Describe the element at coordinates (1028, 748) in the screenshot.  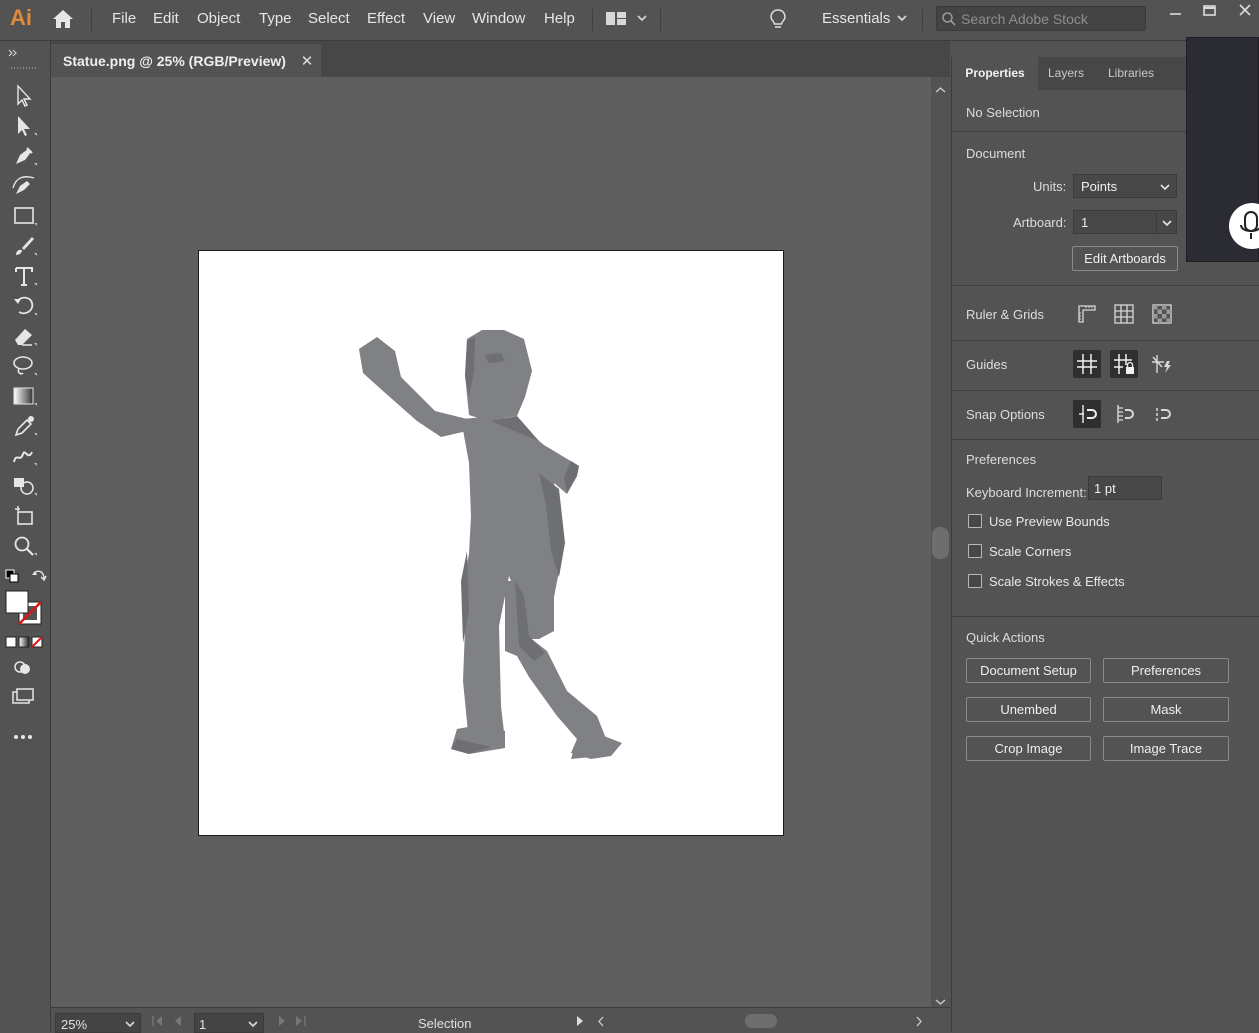
I see `crop-image-button: Crop Image` at that location.